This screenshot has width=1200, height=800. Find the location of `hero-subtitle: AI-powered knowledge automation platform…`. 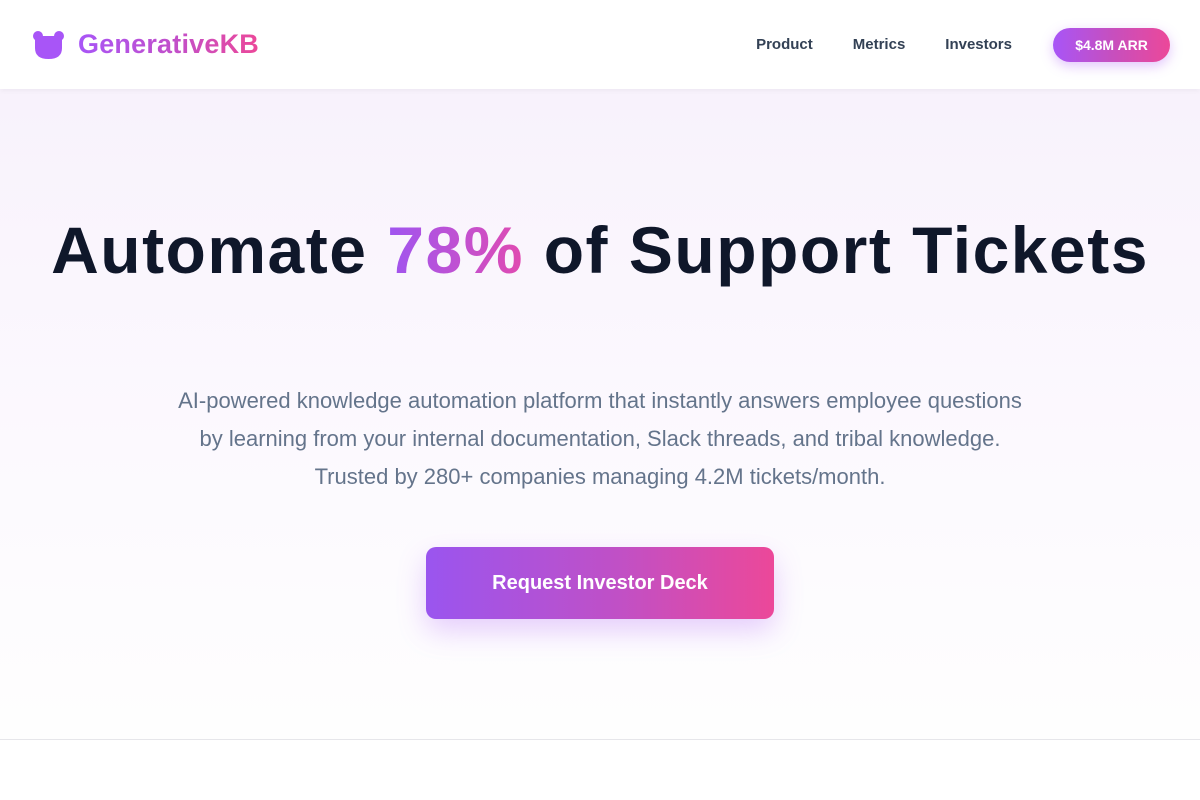

hero-subtitle: AI-powered knowledge automation platform… is located at coordinates (600, 438).